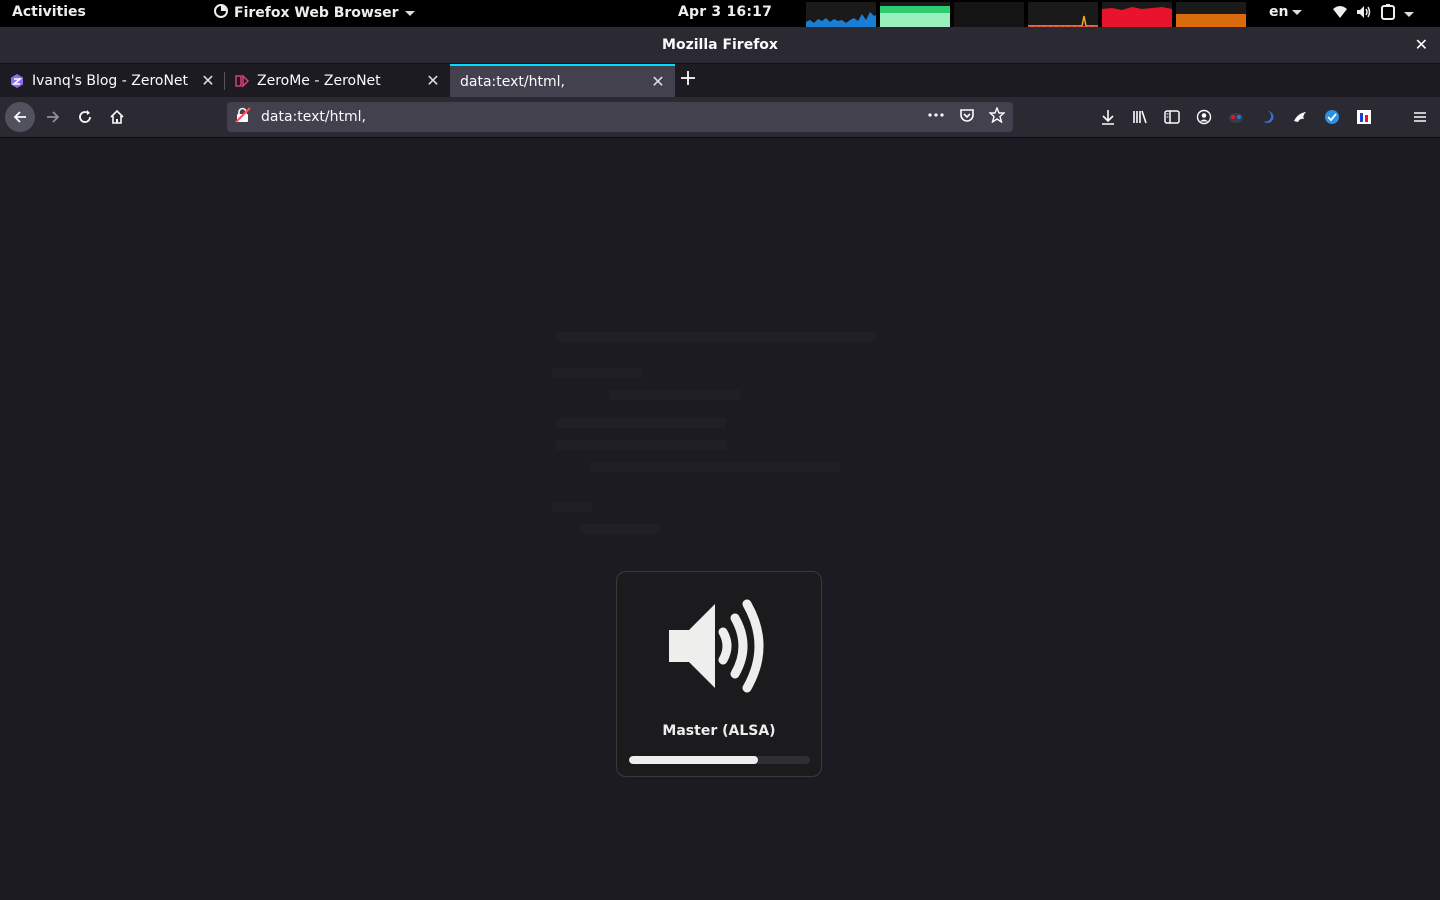 The width and height of the screenshot is (1440, 900). I want to click on toolbar-icons, so click(1266, 117).